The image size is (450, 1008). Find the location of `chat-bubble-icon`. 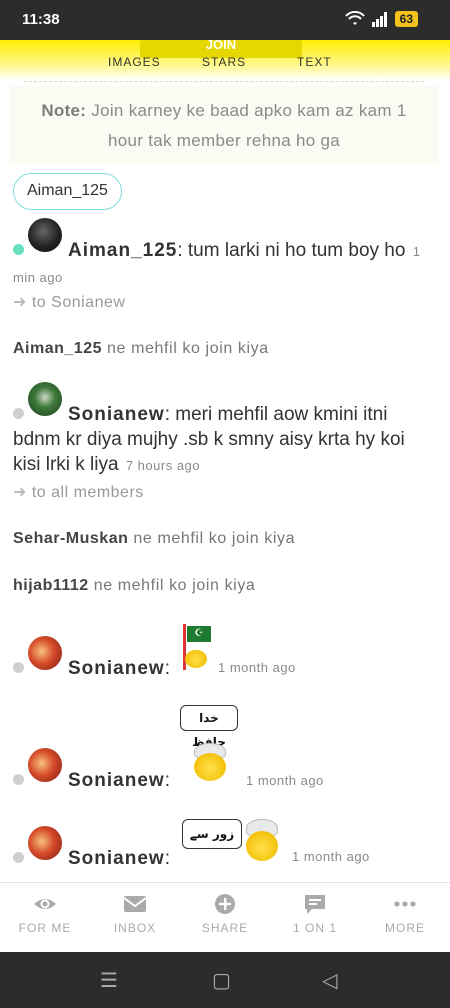

chat-bubble-icon is located at coordinates (315, 904).